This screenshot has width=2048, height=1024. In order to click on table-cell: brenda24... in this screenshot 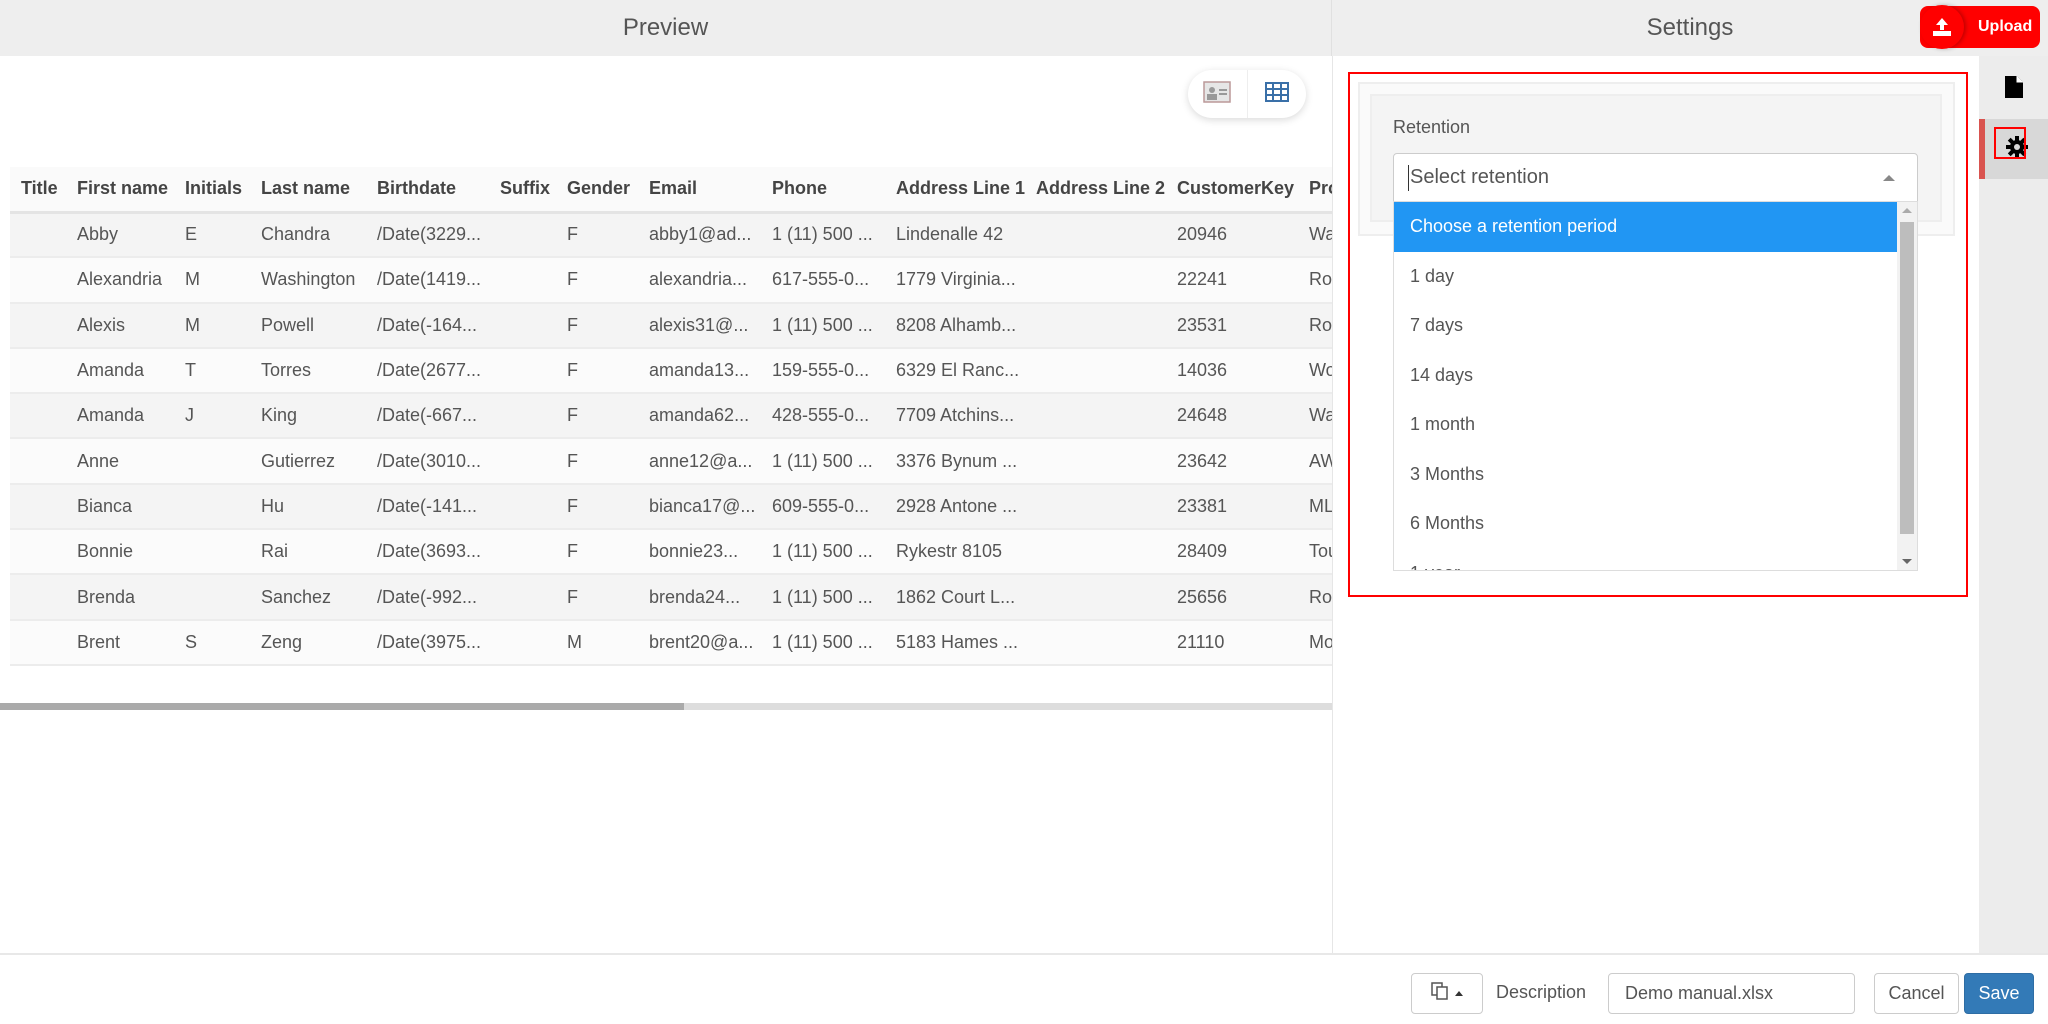, I will do `click(699, 597)`.